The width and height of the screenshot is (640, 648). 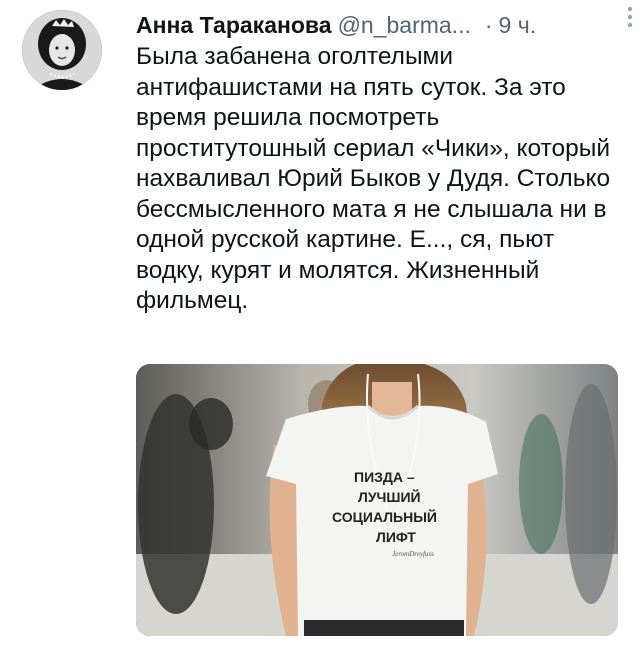 What do you see at coordinates (518, 25) in the screenshot?
I see `timestamp: 9 ч.` at bounding box center [518, 25].